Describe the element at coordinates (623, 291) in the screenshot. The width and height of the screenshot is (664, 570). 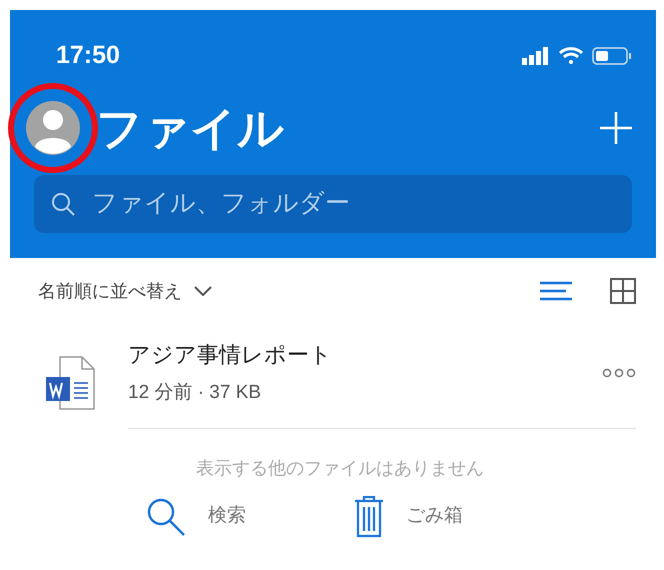
I see `grid-view-icon` at that location.